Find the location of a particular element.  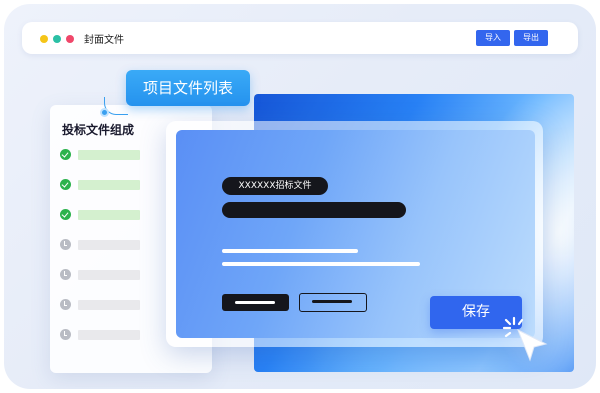

project-file-list-tooltip: 项目文件列表 is located at coordinates (188, 88).